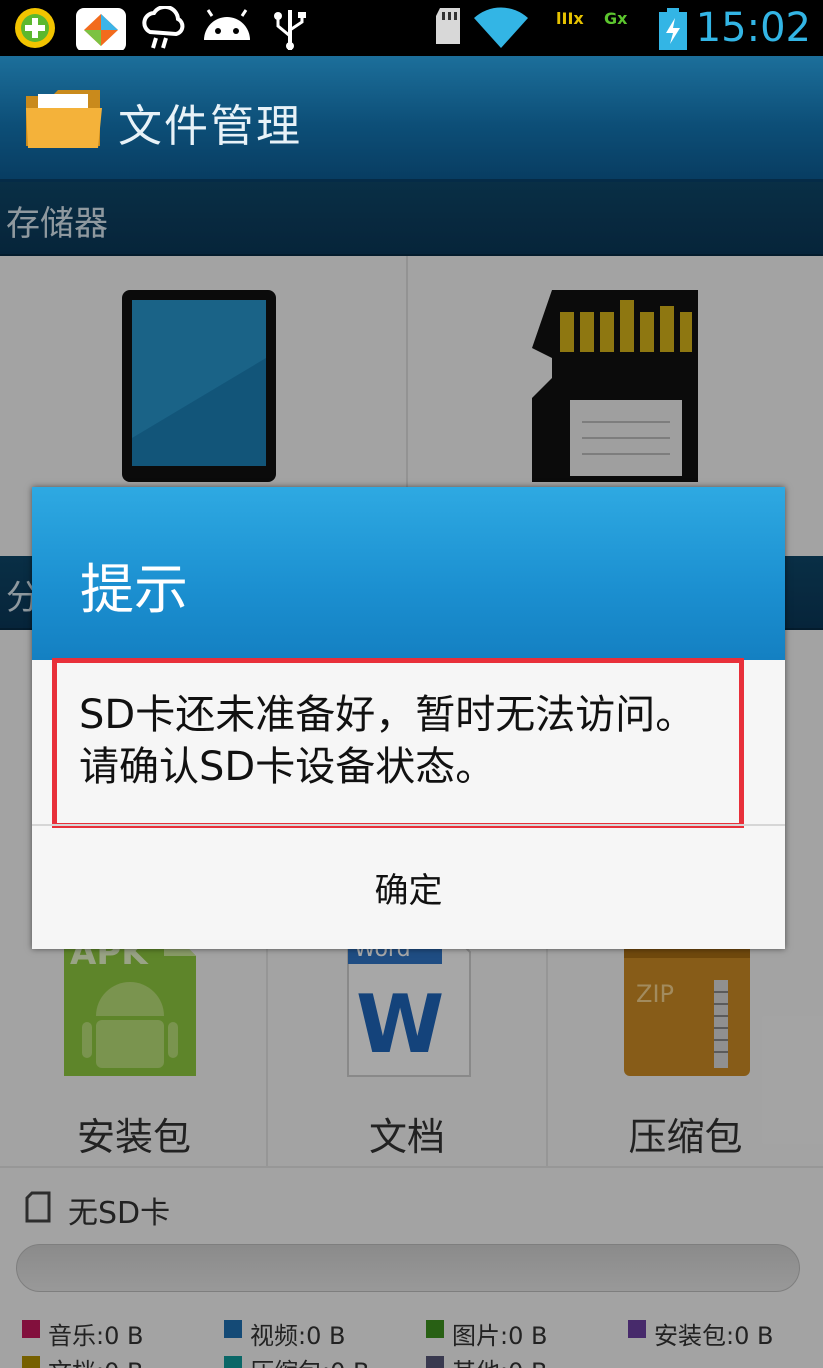 This screenshot has width=823, height=1368. I want to click on 360-security-icon, so click(35, 28).